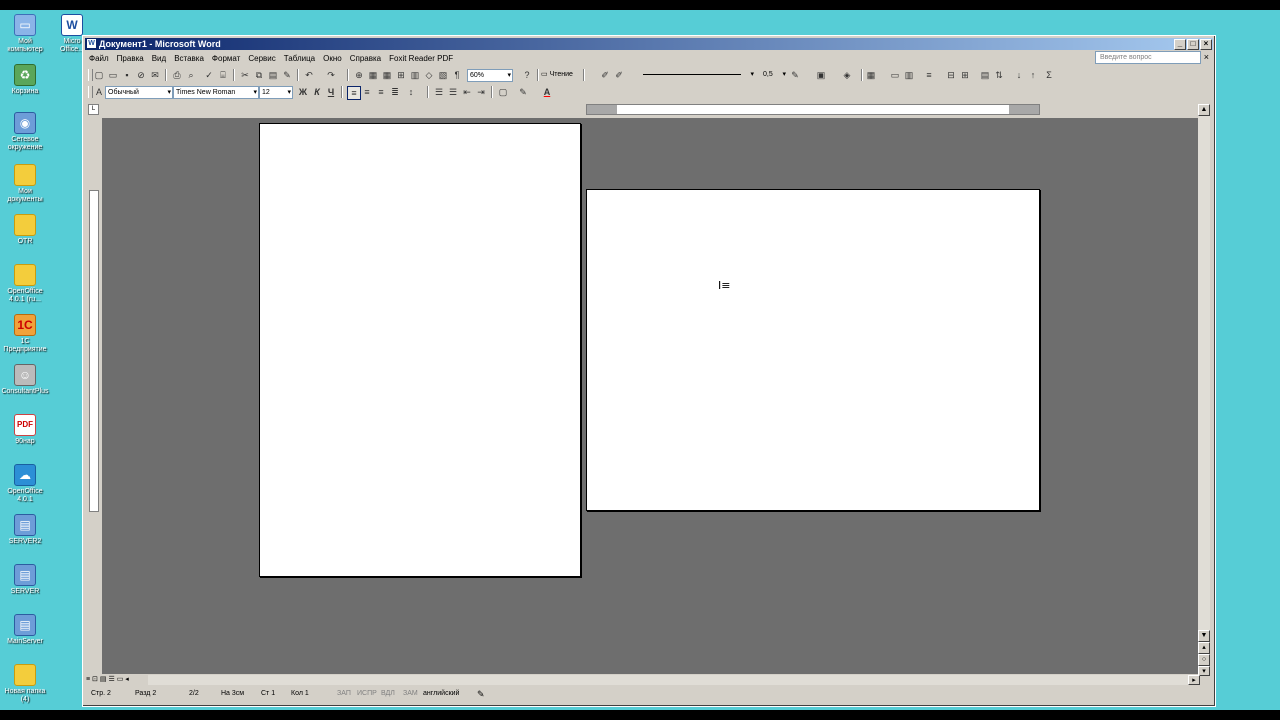 Image resolution: width=1280 pixels, height=720 pixels. Describe the element at coordinates (261, 59) in the screenshot. I see `menu-tools: Сервис` at that location.